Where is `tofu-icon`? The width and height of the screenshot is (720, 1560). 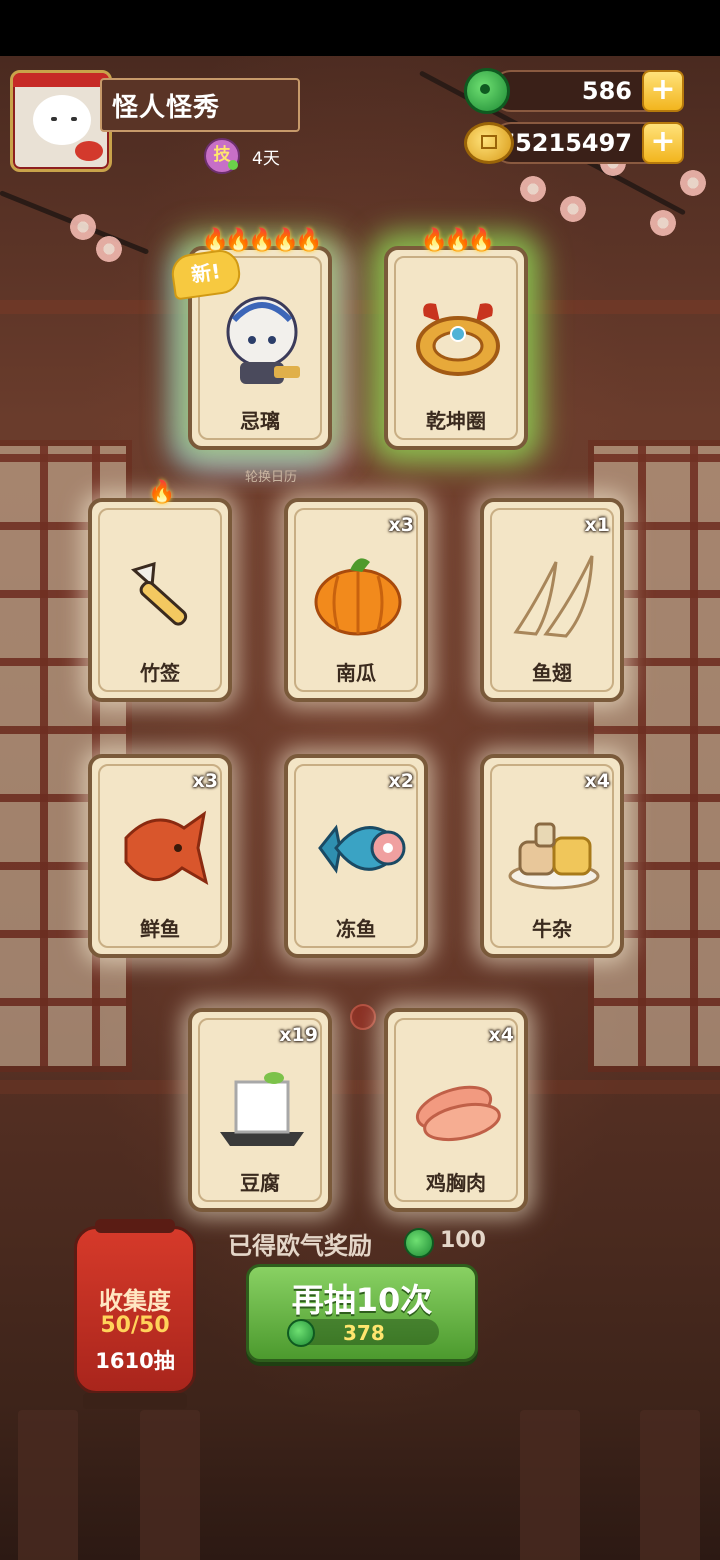
tofu-icon is located at coordinates (262, 1109).